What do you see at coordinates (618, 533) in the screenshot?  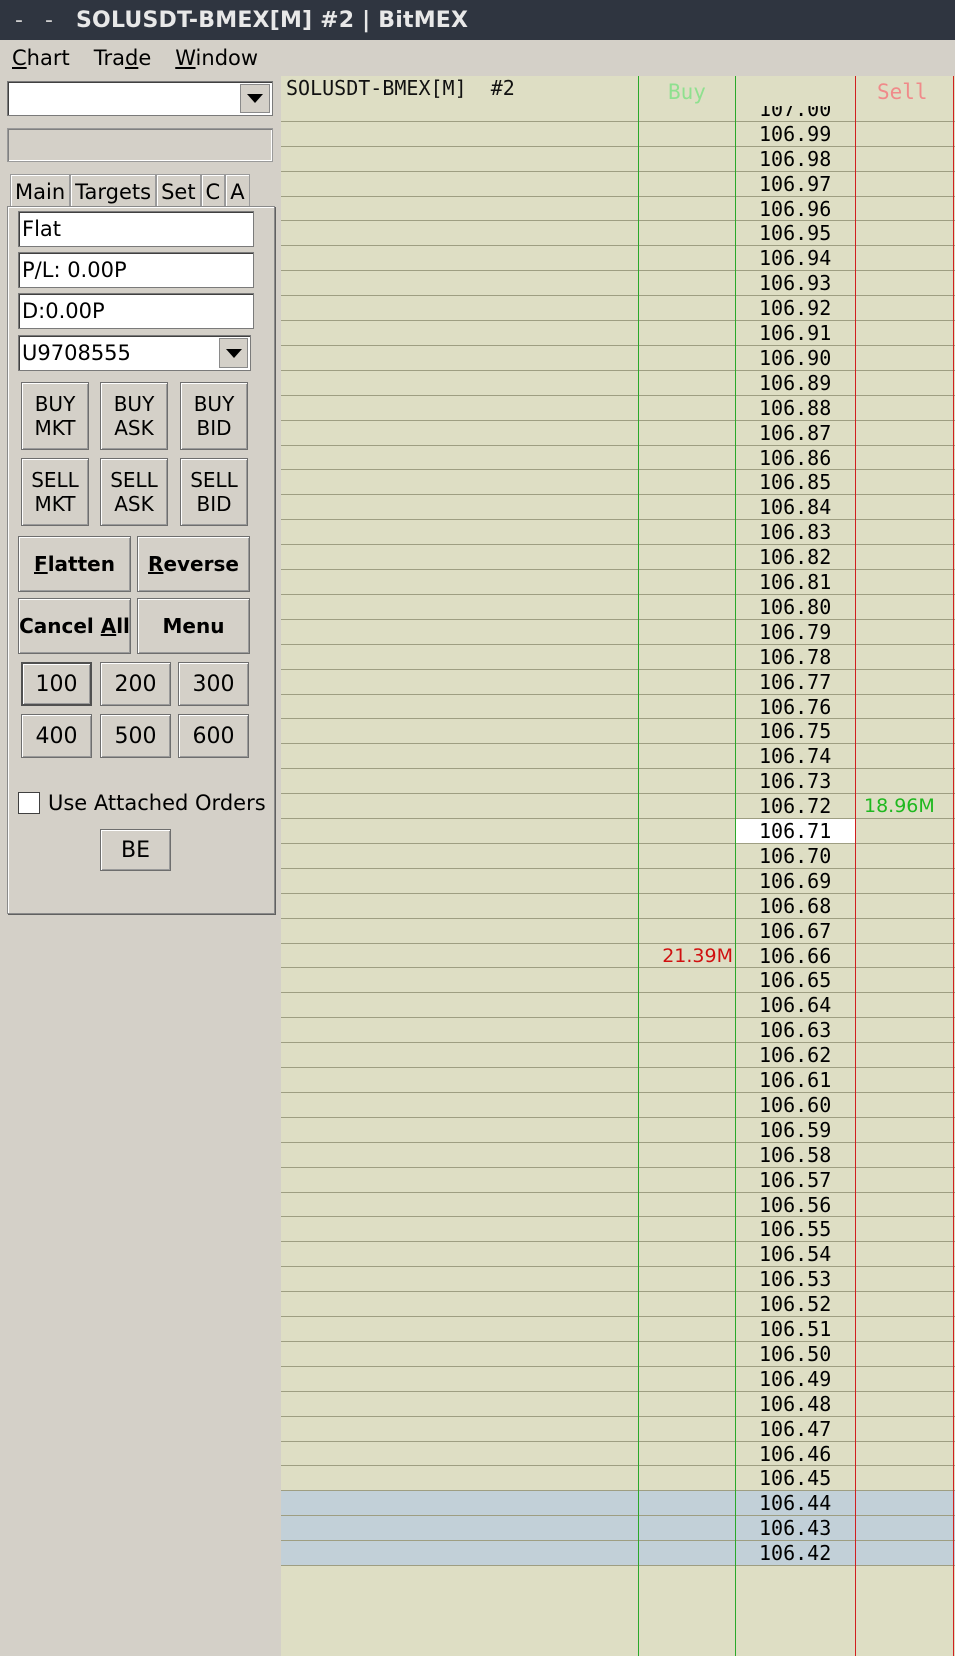 I see `ladder-row: 106.83` at bounding box center [618, 533].